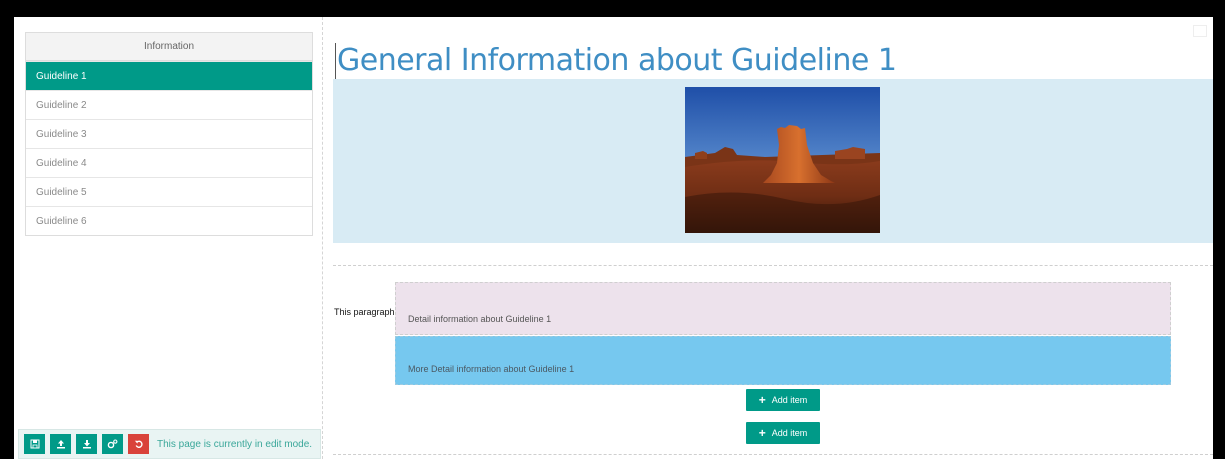 Image resolution: width=1225 pixels, height=459 pixels. Describe the element at coordinates (783, 308) in the screenshot. I see `detail-item-1: Detail information about Guideline 1` at that location.